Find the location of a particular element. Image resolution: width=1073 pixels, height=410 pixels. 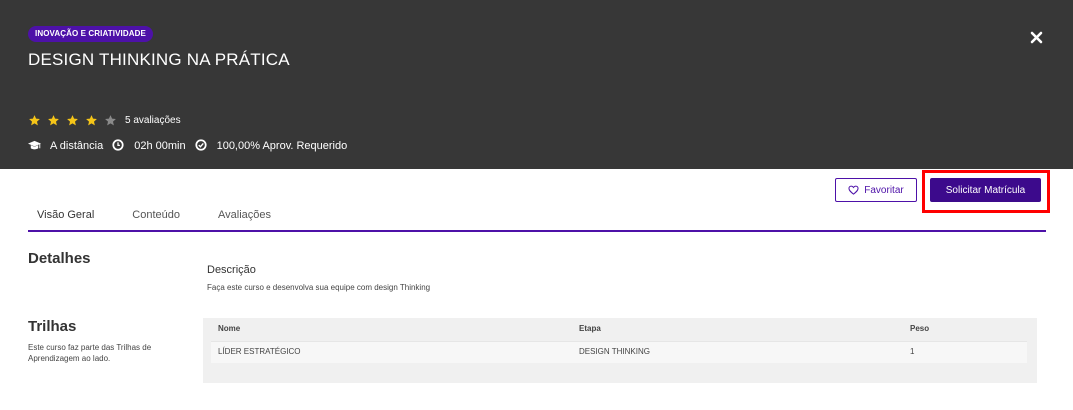

cell-peso: 1 is located at coordinates (912, 351).